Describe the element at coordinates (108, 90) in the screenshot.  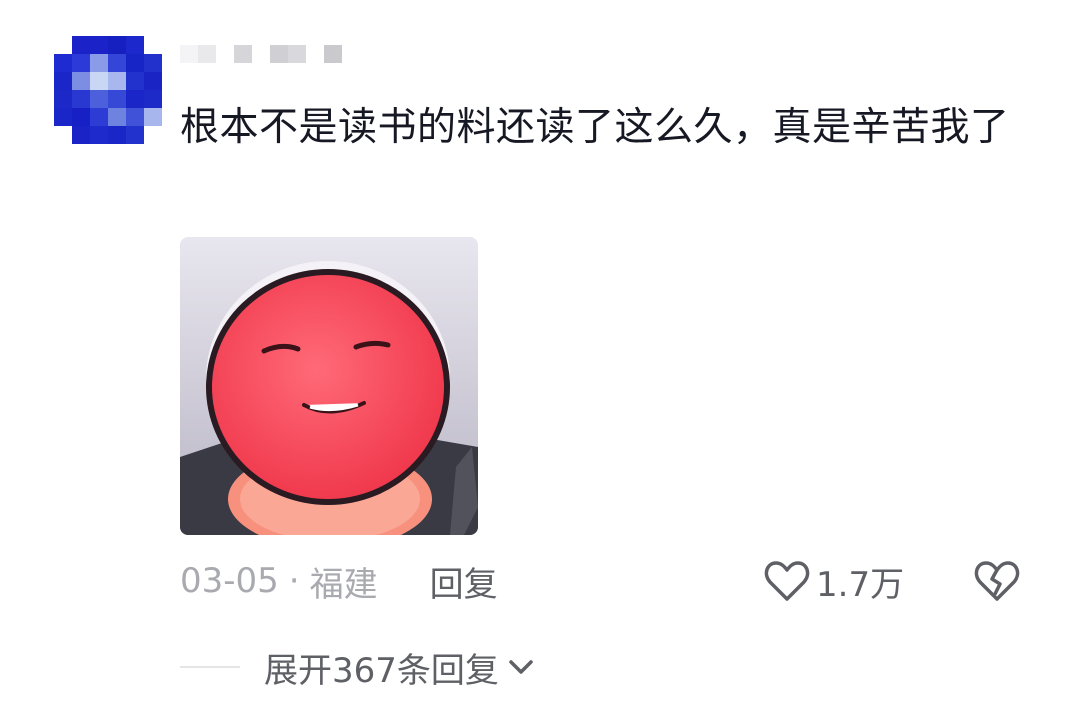
I see `avatar` at that location.